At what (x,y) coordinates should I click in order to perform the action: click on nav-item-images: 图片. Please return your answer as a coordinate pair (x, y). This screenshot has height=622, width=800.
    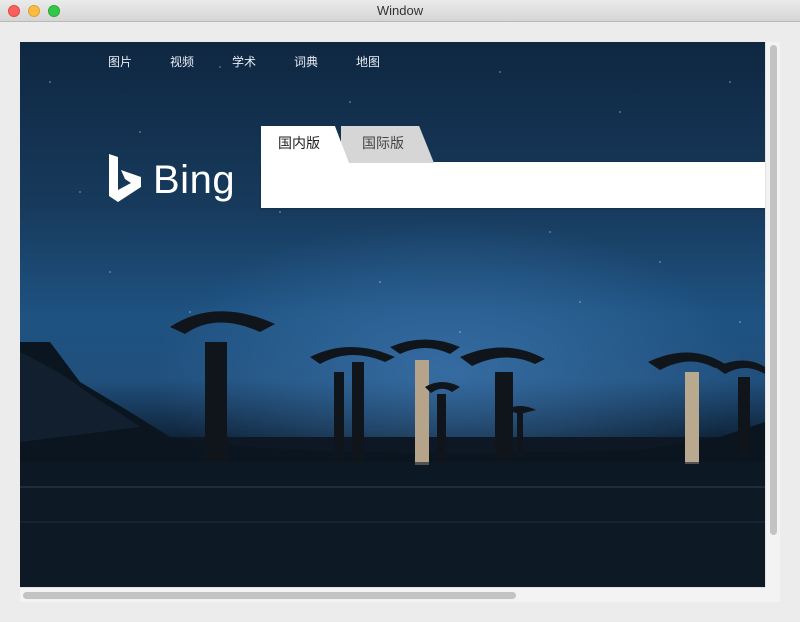
    Looking at the image, I should click on (139, 61).